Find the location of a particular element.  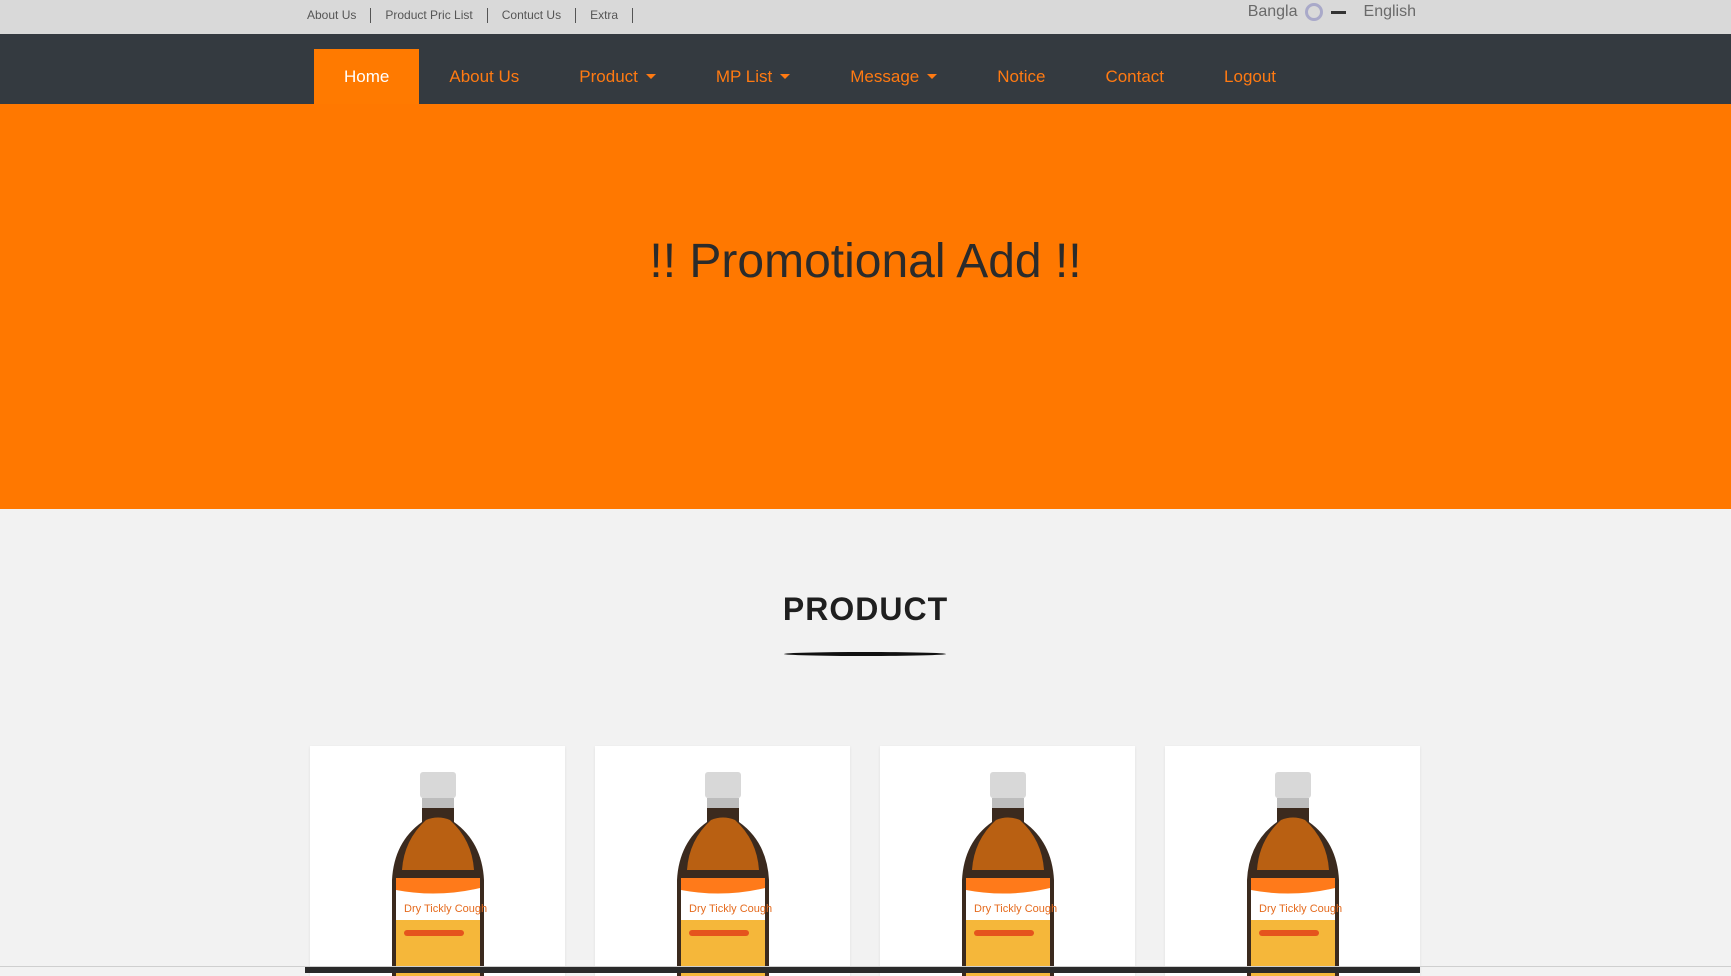

language-switcher: Bangla English is located at coordinates (1332, 12).